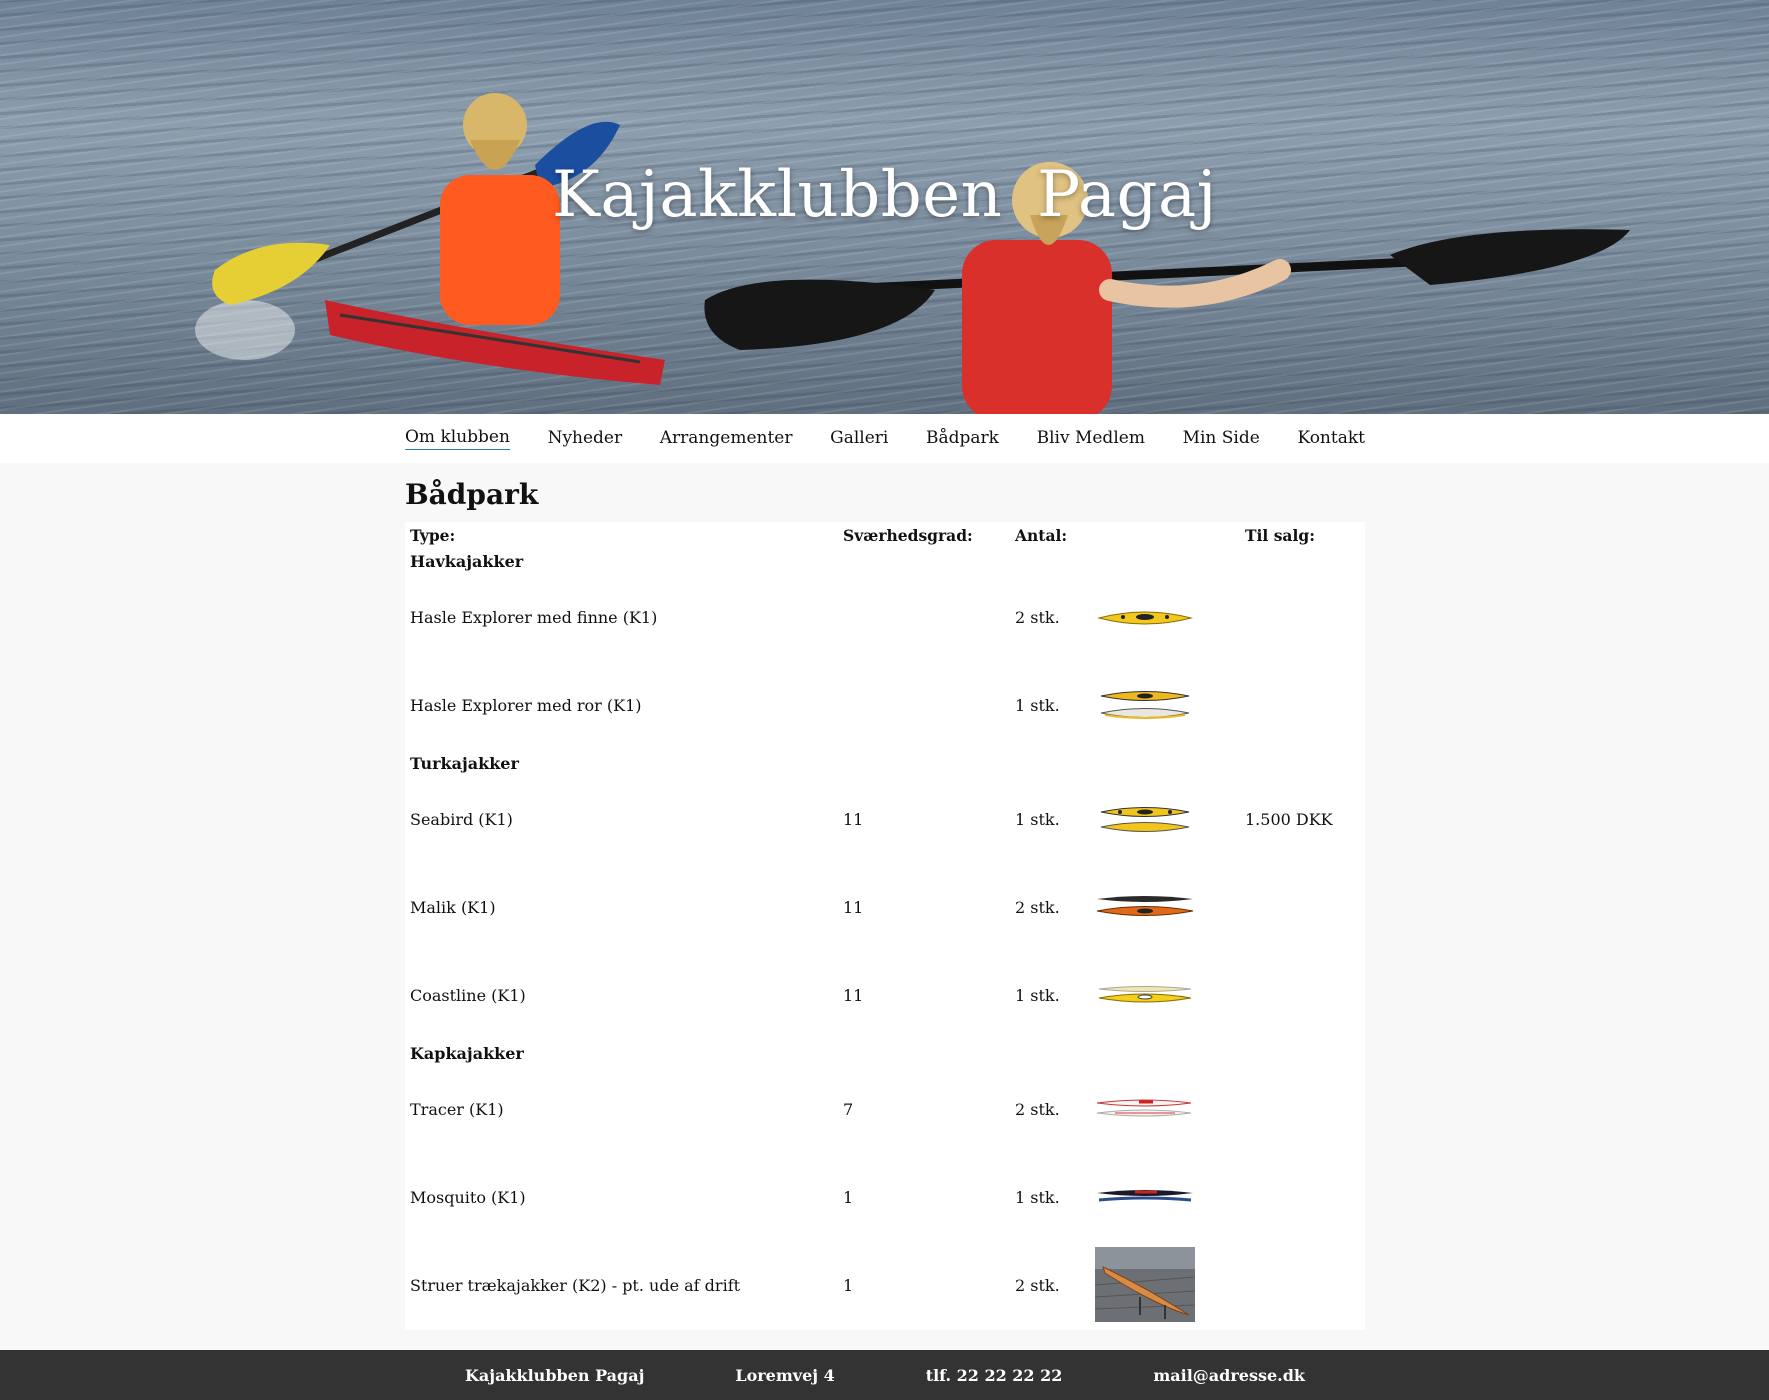  Describe the element at coordinates (1145, 705) in the screenshot. I see `yellow-white-kayaks-image` at that location.